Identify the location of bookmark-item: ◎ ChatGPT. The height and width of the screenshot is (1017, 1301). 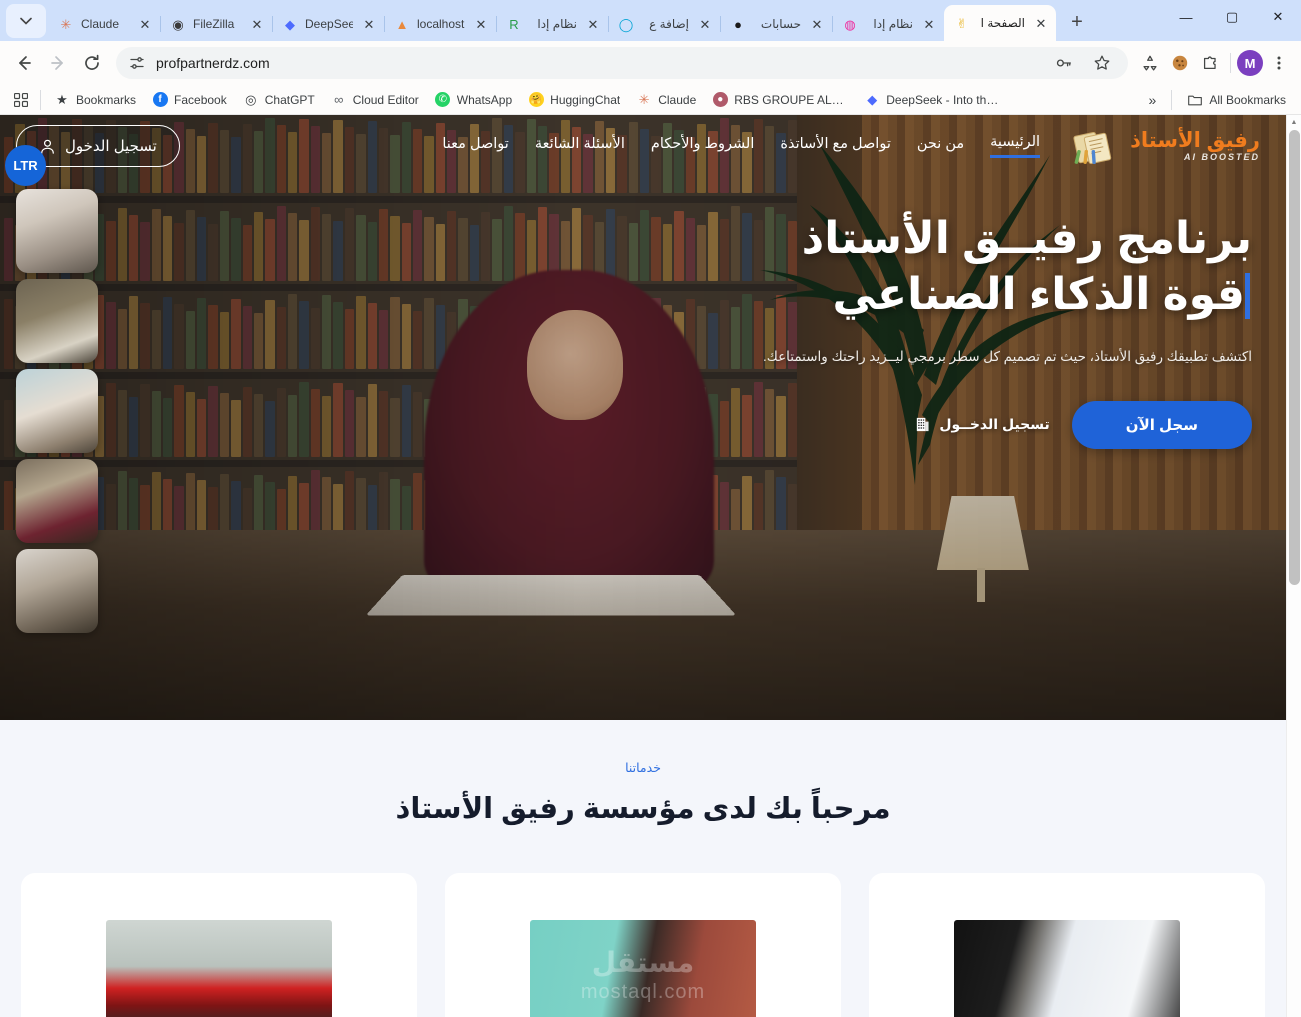
(279, 100).